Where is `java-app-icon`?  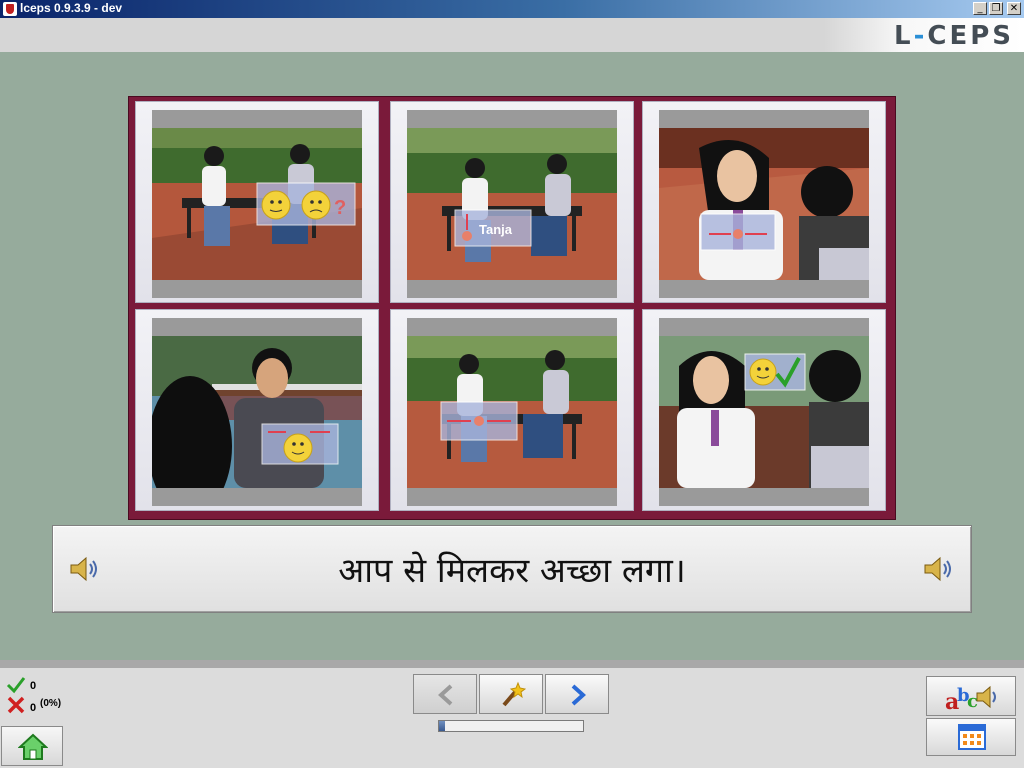 java-app-icon is located at coordinates (10, 9).